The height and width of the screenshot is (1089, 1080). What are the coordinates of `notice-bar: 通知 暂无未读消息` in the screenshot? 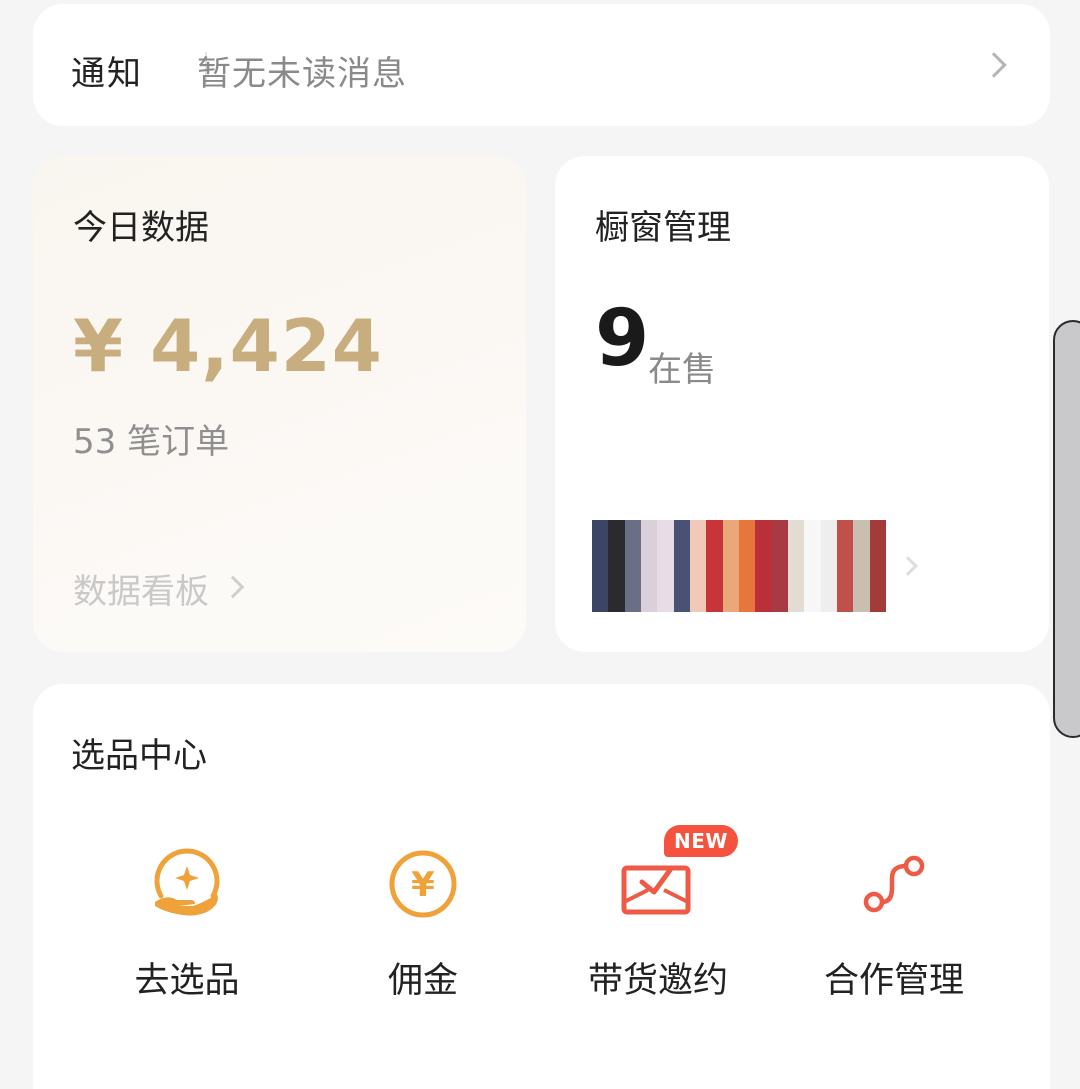 It's located at (541, 65).